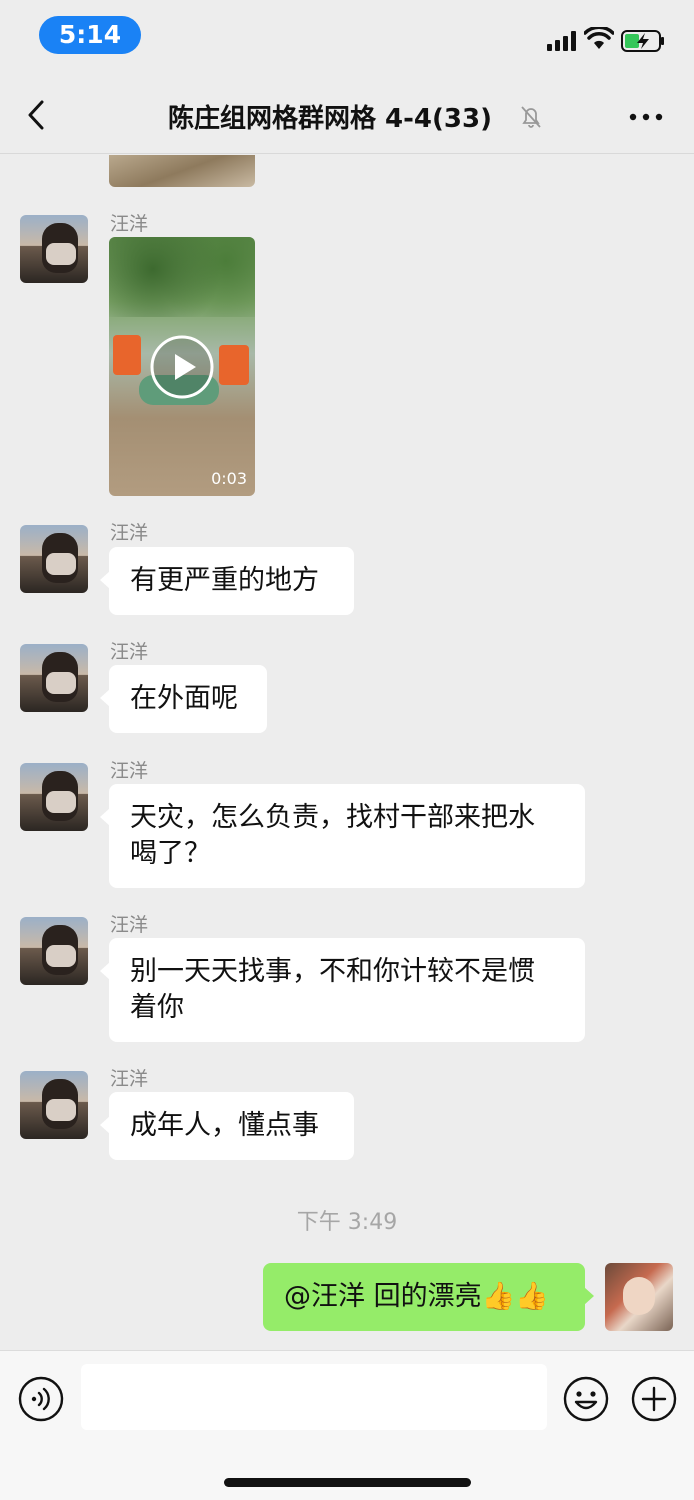 The width and height of the screenshot is (694, 1500). Describe the element at coordinates (224, 580) in the screenshot. I see `message-text: 有更严重的地方` at that location.